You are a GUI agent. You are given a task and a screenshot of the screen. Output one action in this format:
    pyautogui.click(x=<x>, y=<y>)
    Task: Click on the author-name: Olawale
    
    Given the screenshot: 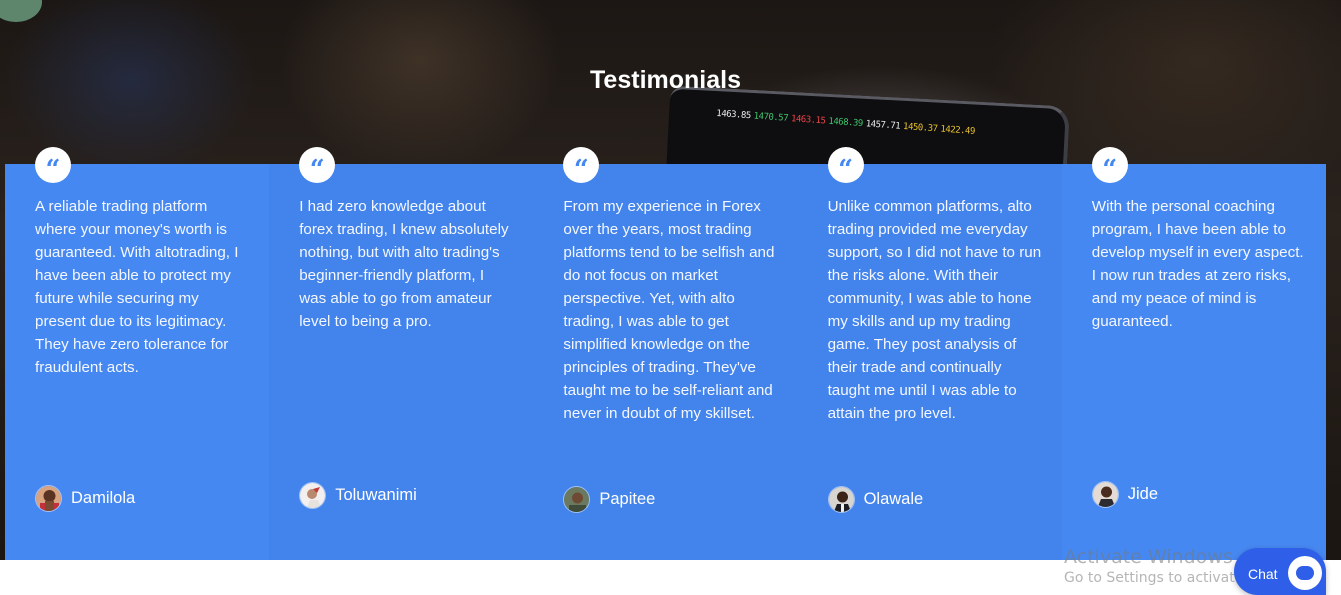 What is the action you would take?
    pyautogui.click(x=893, y=499)
    